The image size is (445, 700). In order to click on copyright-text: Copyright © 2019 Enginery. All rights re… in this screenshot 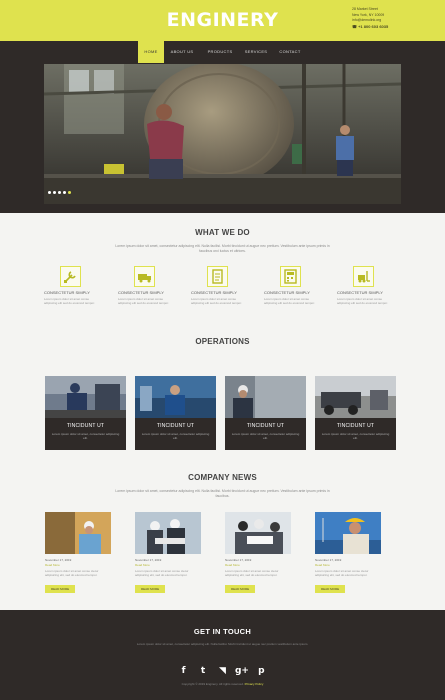, I will do `click(212, 684)`.